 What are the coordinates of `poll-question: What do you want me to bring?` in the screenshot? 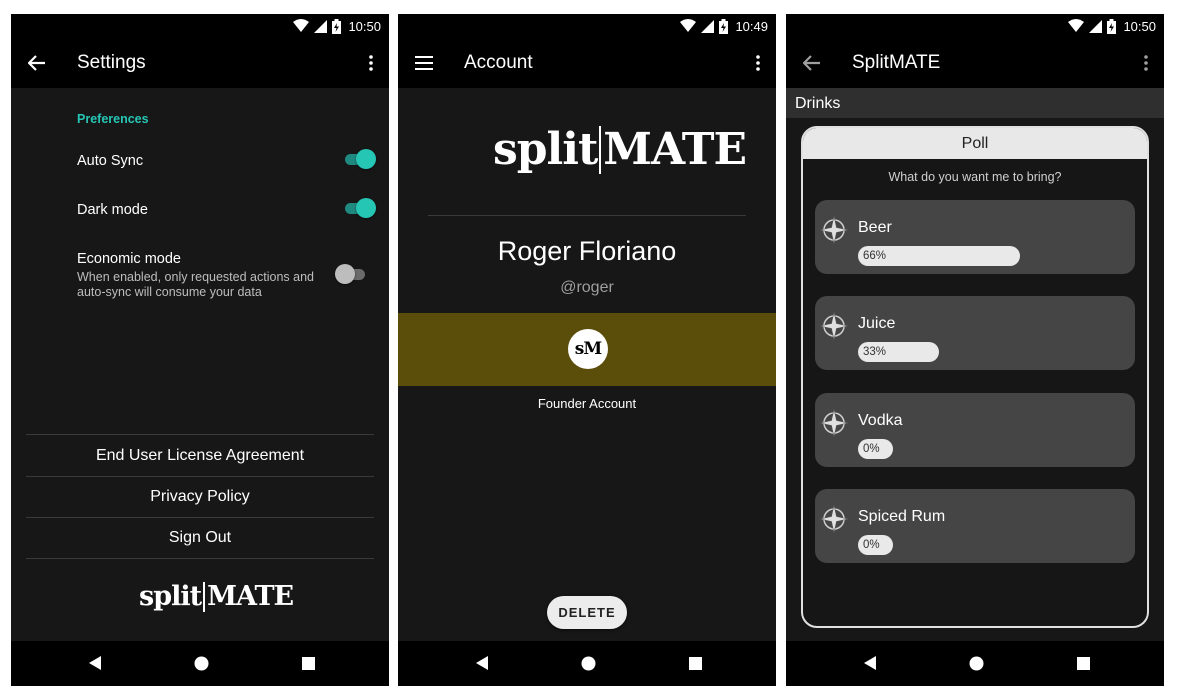 It's located at (975, 177).